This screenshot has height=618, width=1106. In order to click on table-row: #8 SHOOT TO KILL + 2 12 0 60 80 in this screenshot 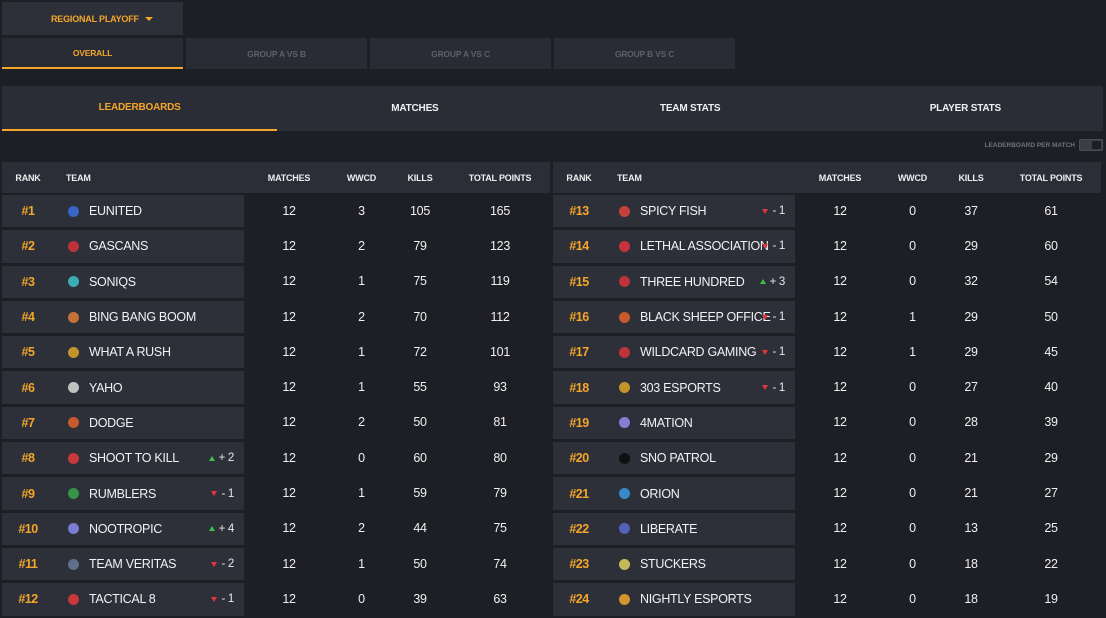, I will do `click(276, 457)`.